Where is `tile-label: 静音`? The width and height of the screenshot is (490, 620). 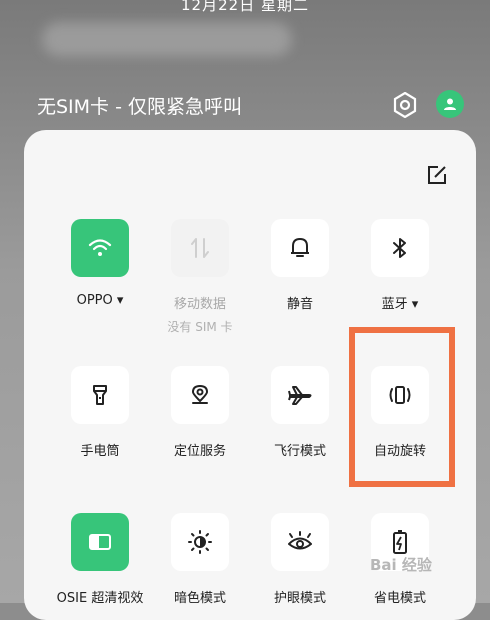
tile-label: 静音 is located at coordinates (299, 304).